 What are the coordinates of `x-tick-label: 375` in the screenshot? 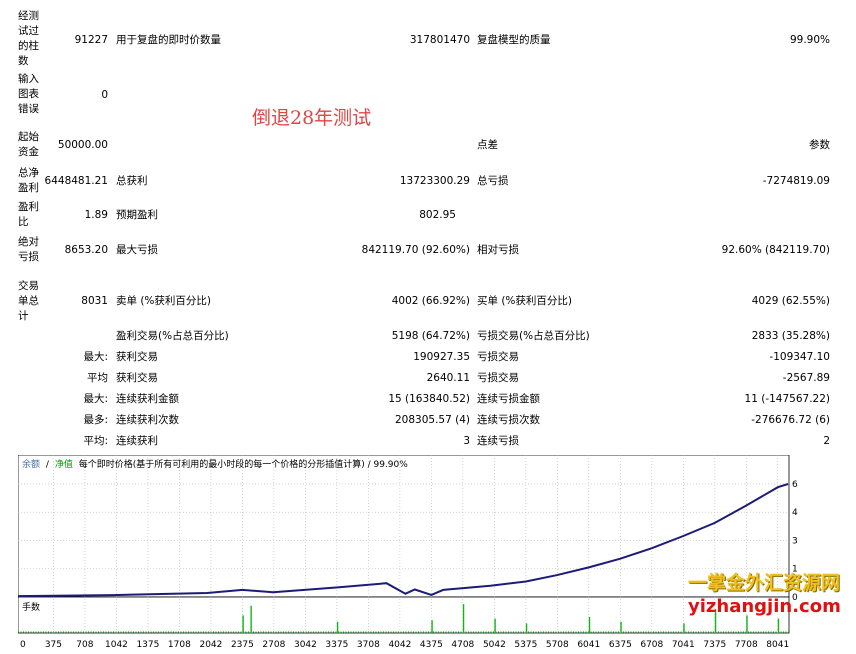 It's located at (53, 645).